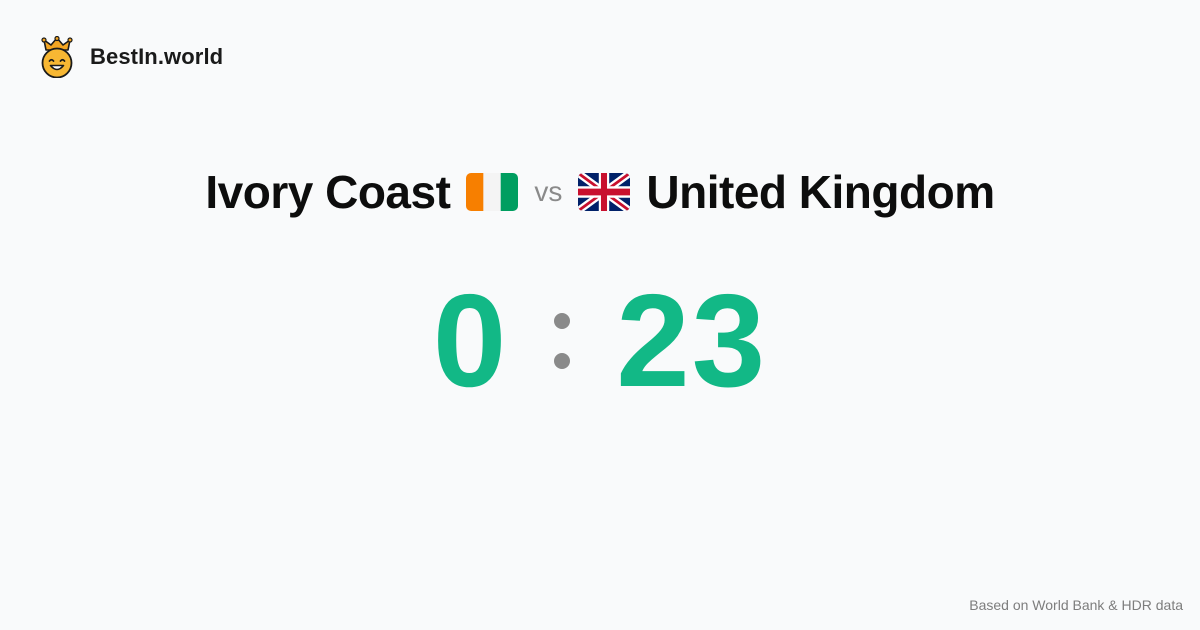 The height and width of the screenshot is (630, 1200). What do you see at coordinates (1076, 605) in the screenshot?
I see `data-source-note: Based on World Bank & HDR data` at bounding box center [1076, 605].